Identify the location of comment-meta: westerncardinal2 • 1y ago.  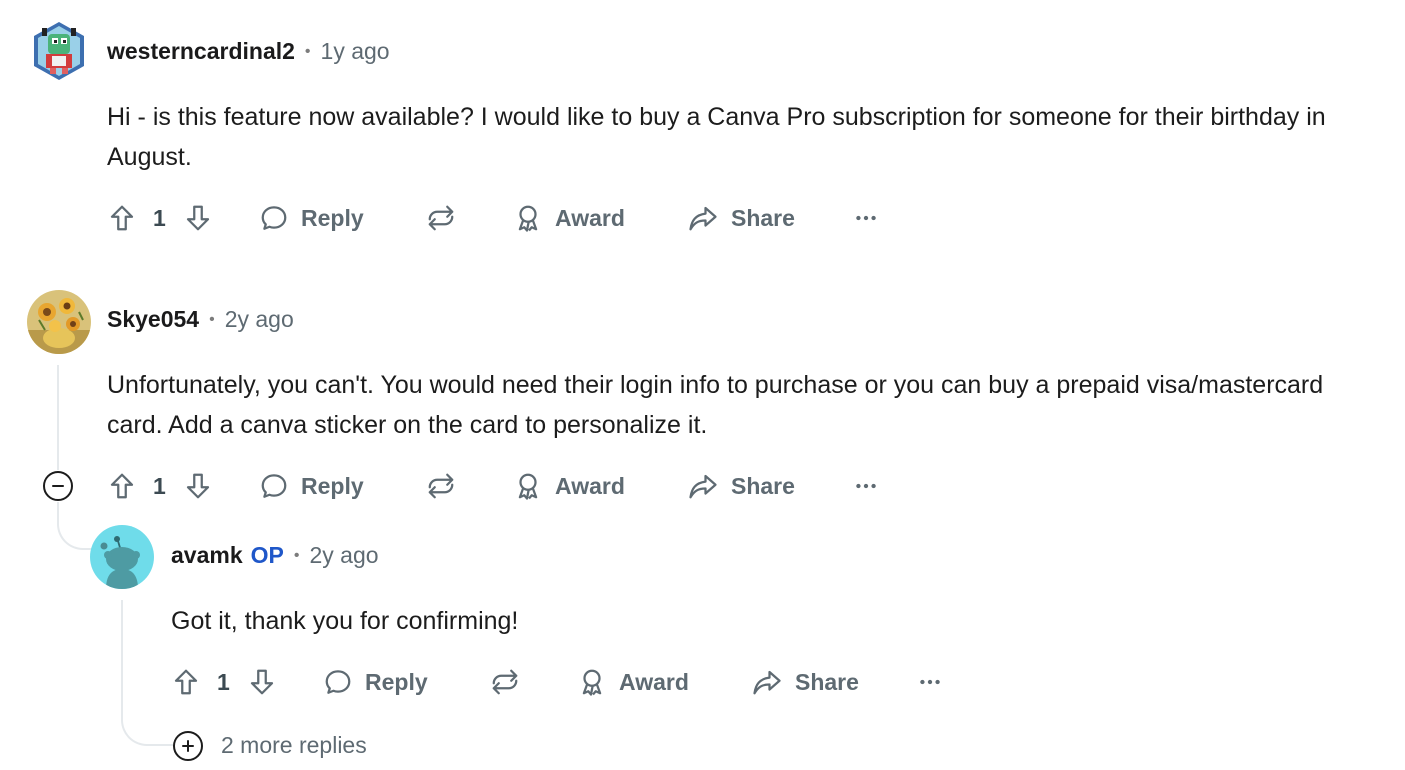
(248, 51).